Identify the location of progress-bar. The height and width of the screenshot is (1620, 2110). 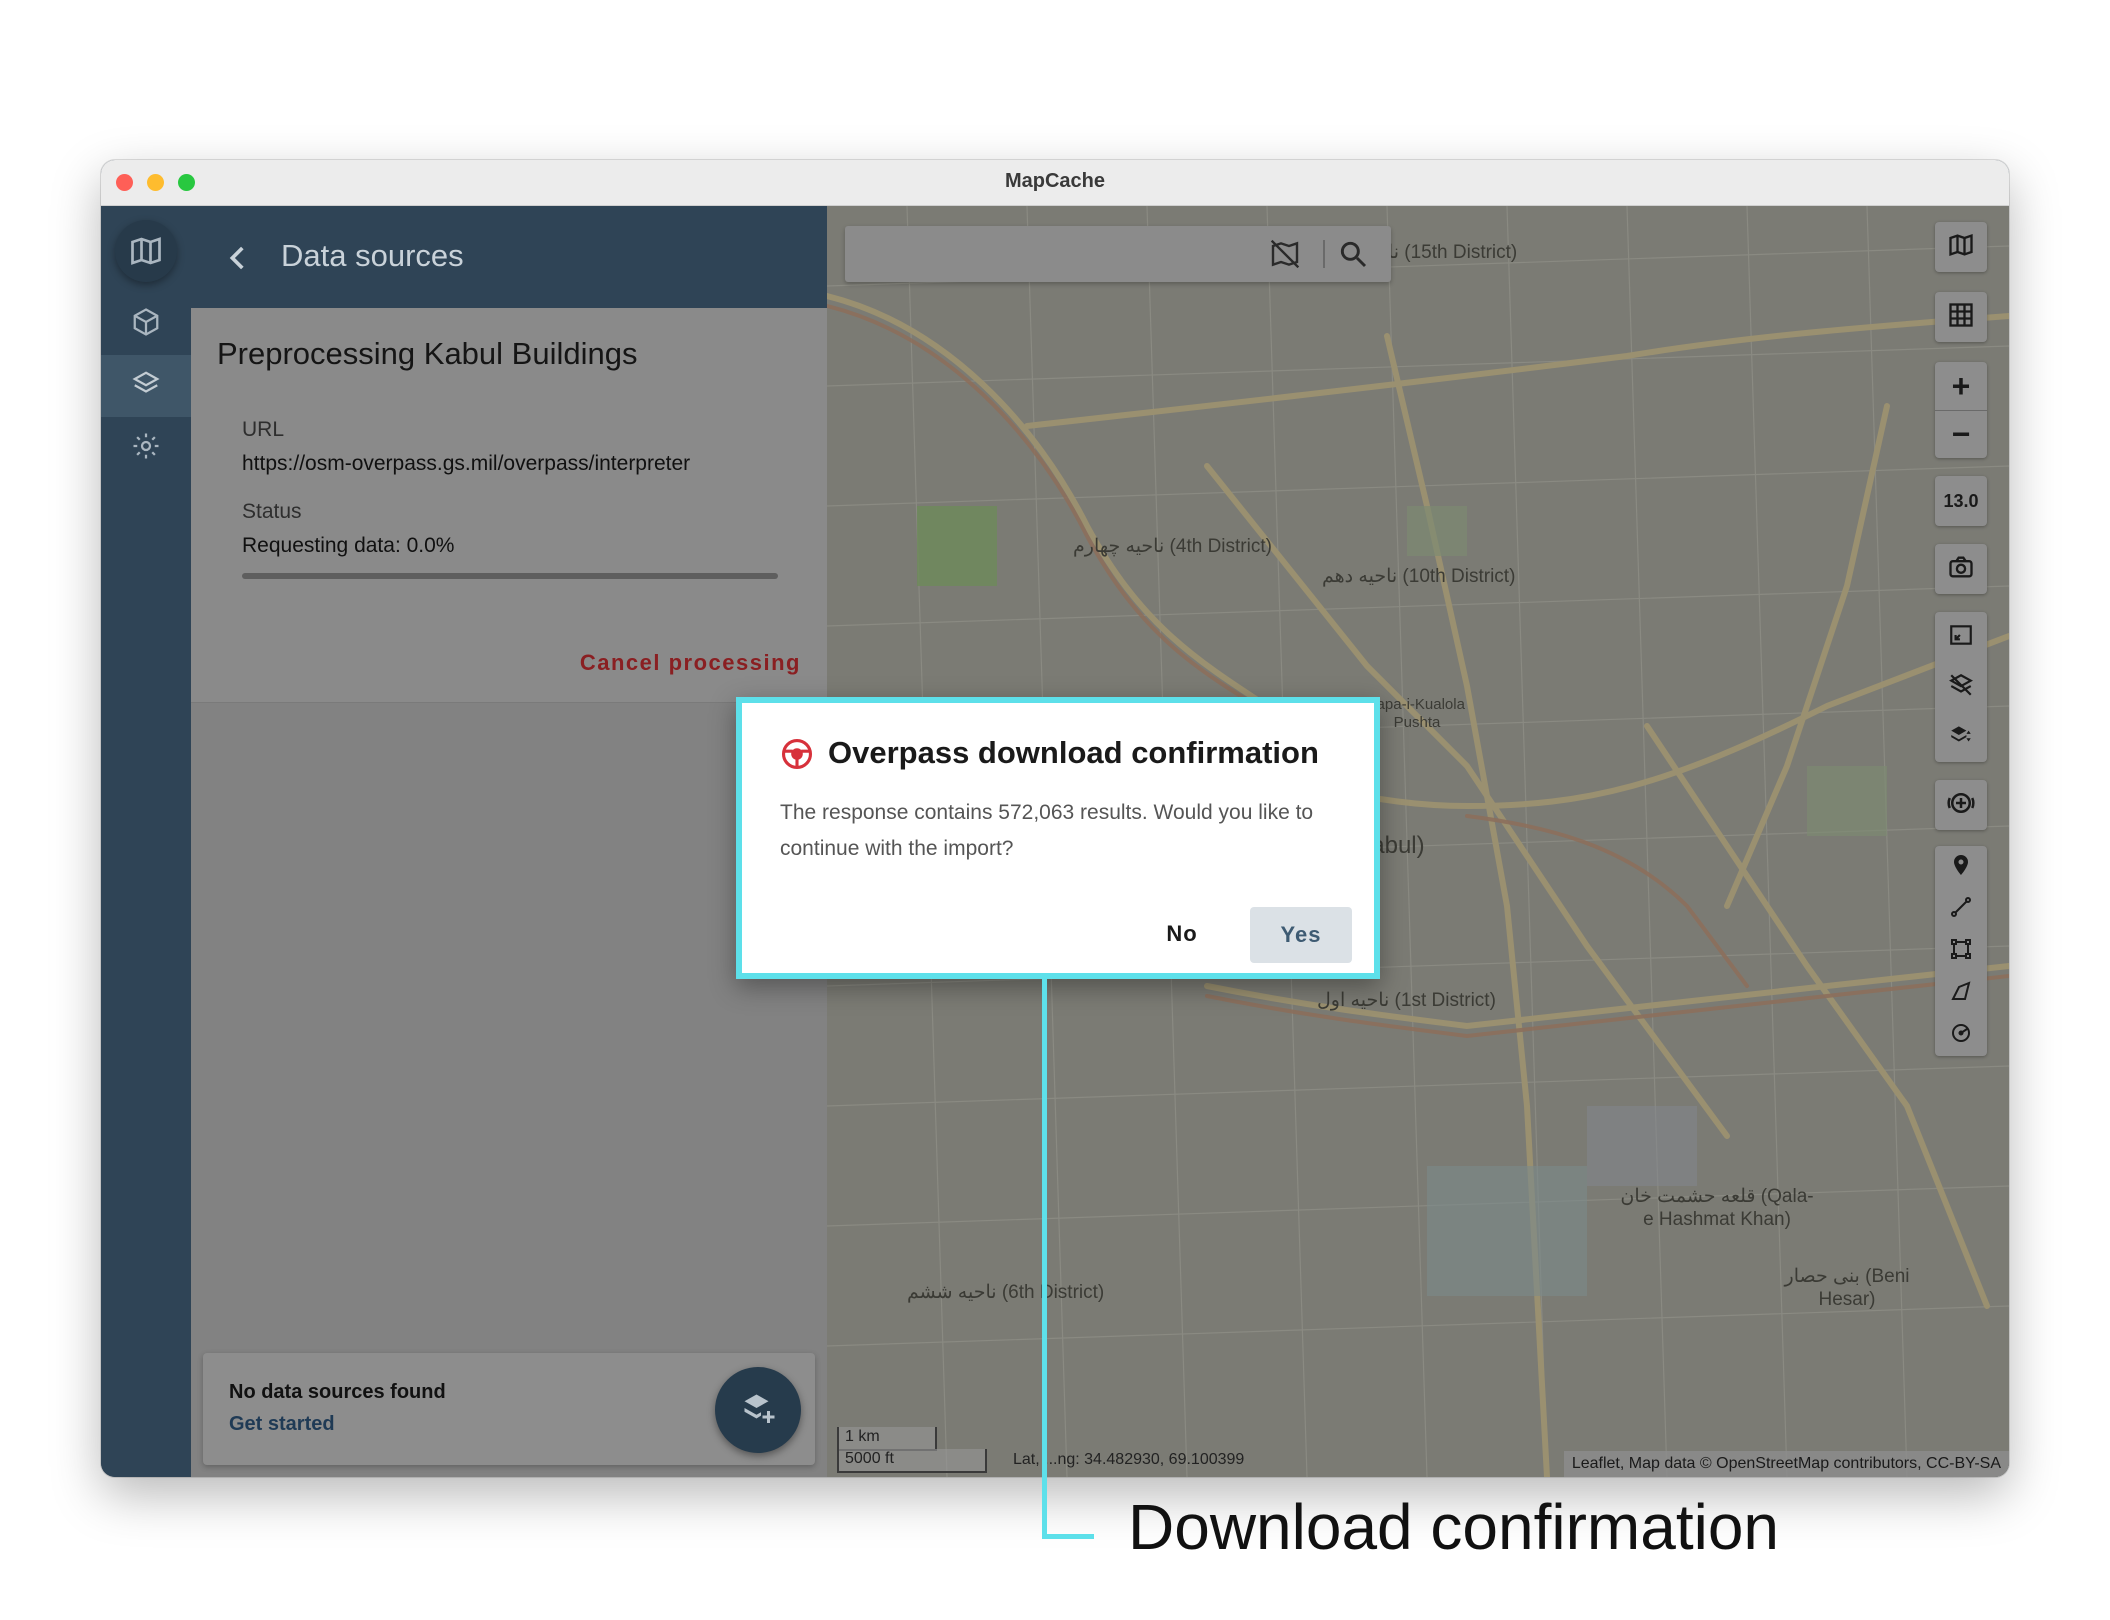
(510, 576).